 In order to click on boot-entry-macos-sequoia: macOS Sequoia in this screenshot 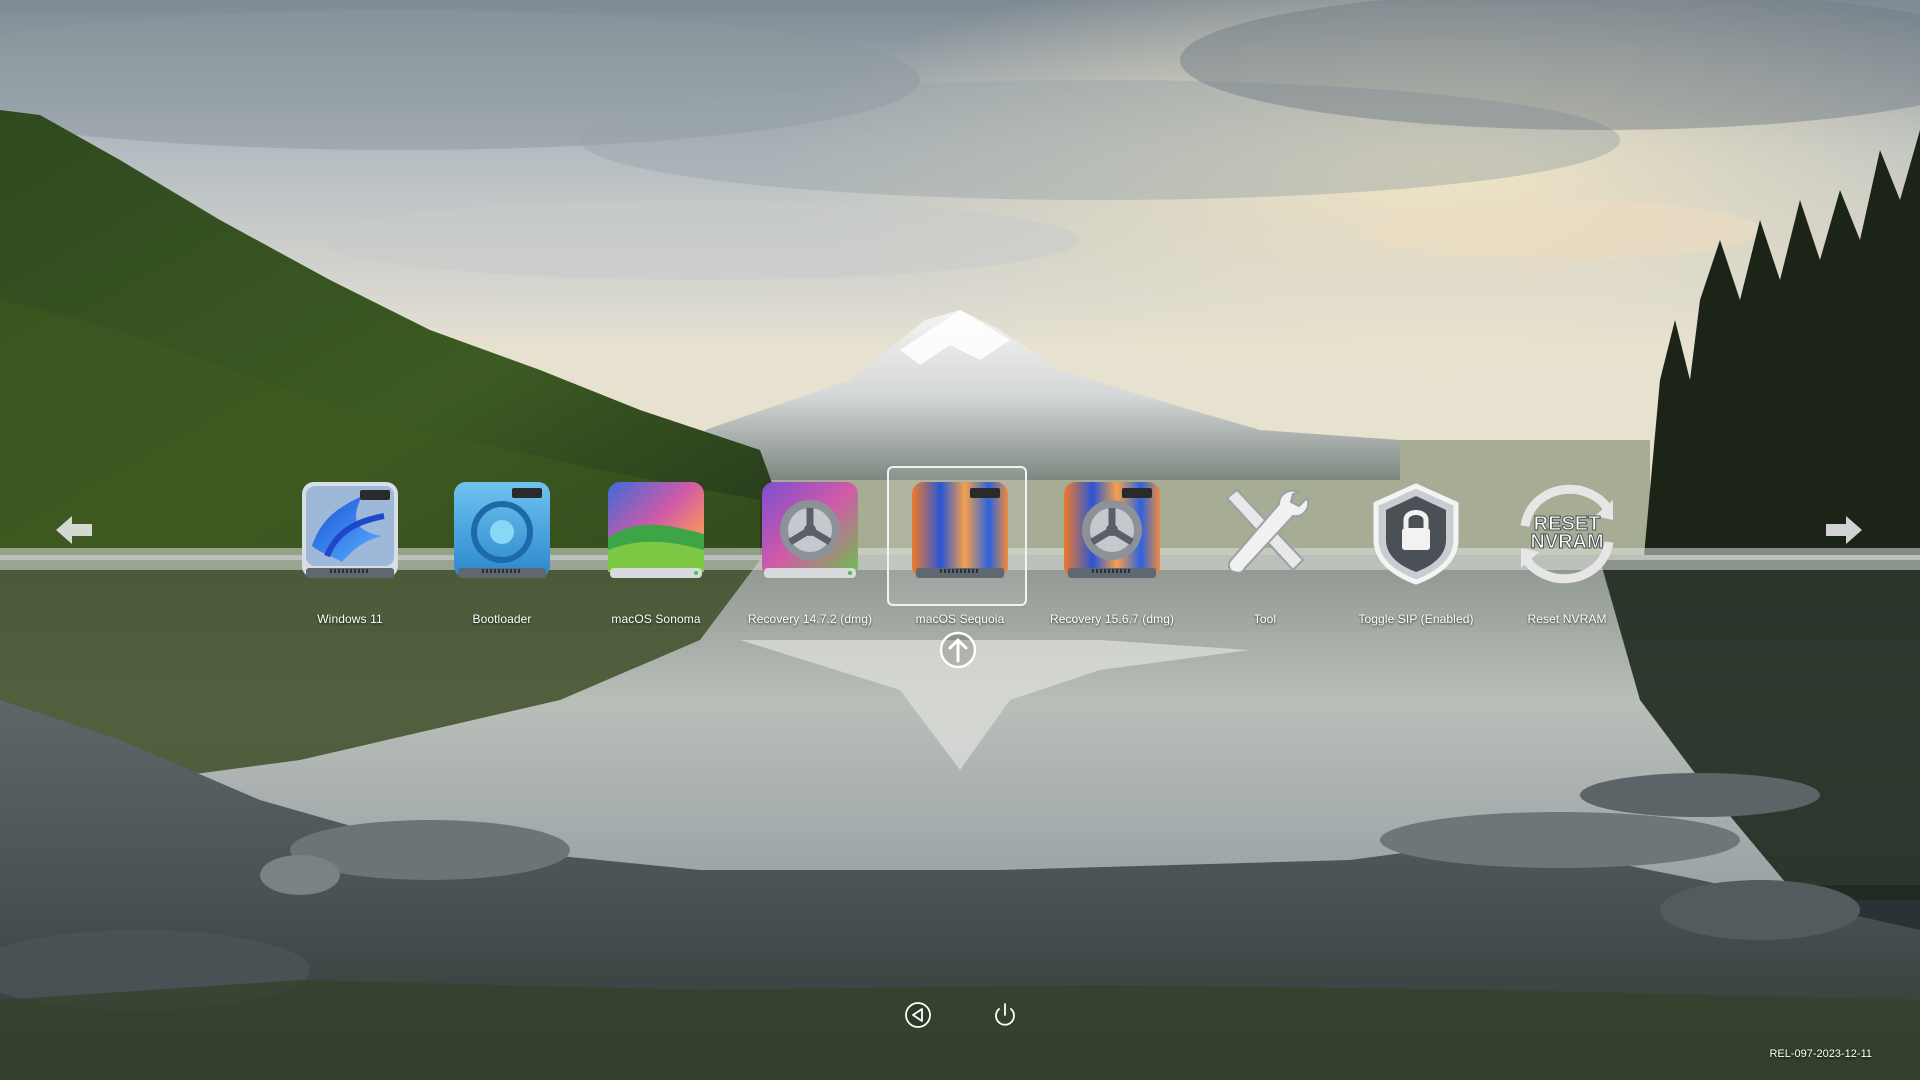, I will do `click(958, 546)`.